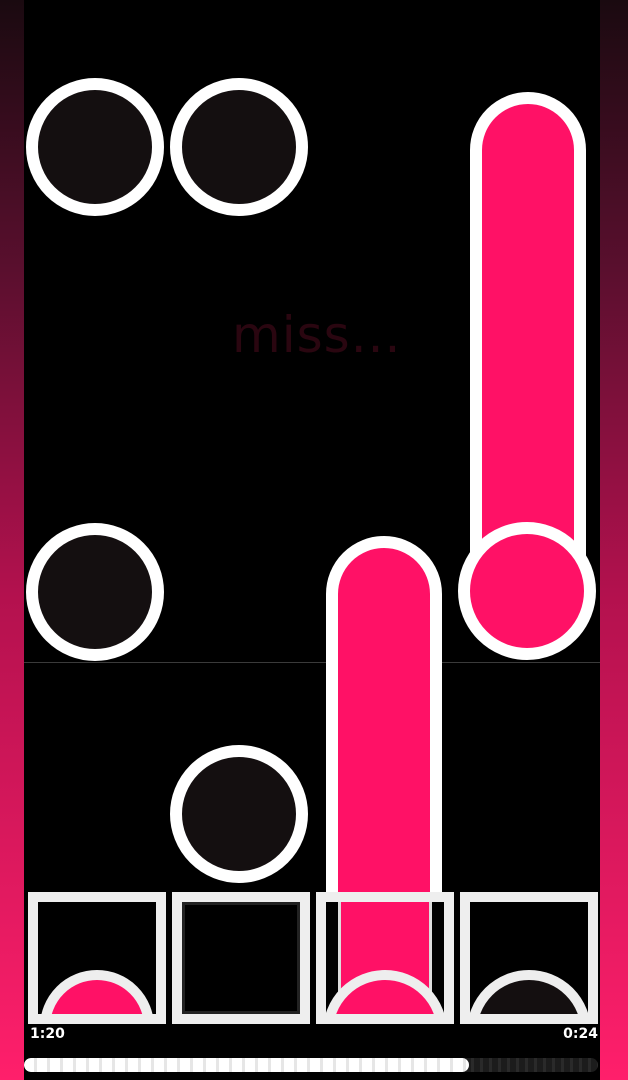  Describe the element at coordinates (527, 591) in the screenshot. I see `hold-note-head` at that location.